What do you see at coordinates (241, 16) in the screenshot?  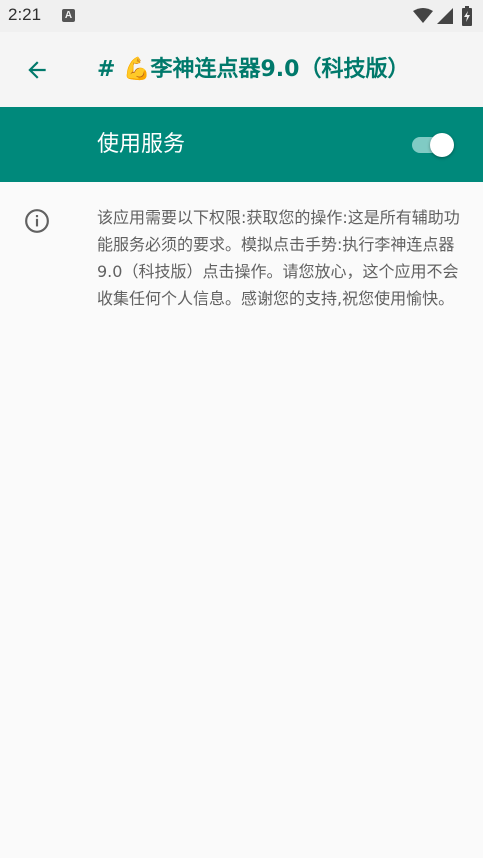 I see `status-bar: 2:21 A` at bounding box center [241, 16].